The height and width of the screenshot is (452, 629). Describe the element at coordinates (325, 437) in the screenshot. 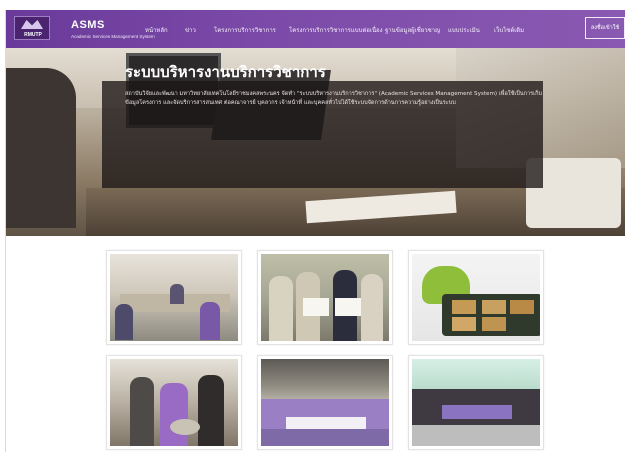

I see `photo-crowd` at that location.